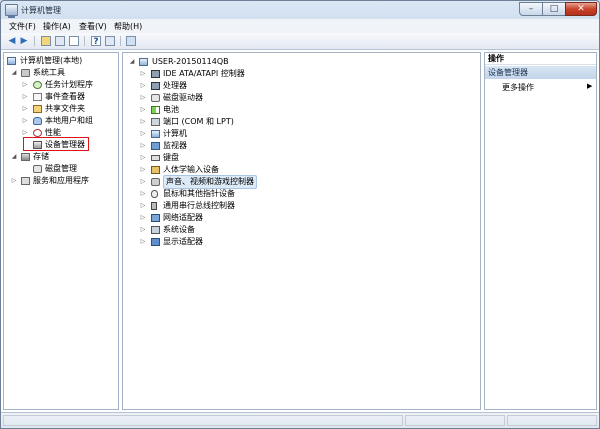  Describe the element at coordinates (183, 241) in the screenshot. I see `device-category-label: 显示适配器` at that location.